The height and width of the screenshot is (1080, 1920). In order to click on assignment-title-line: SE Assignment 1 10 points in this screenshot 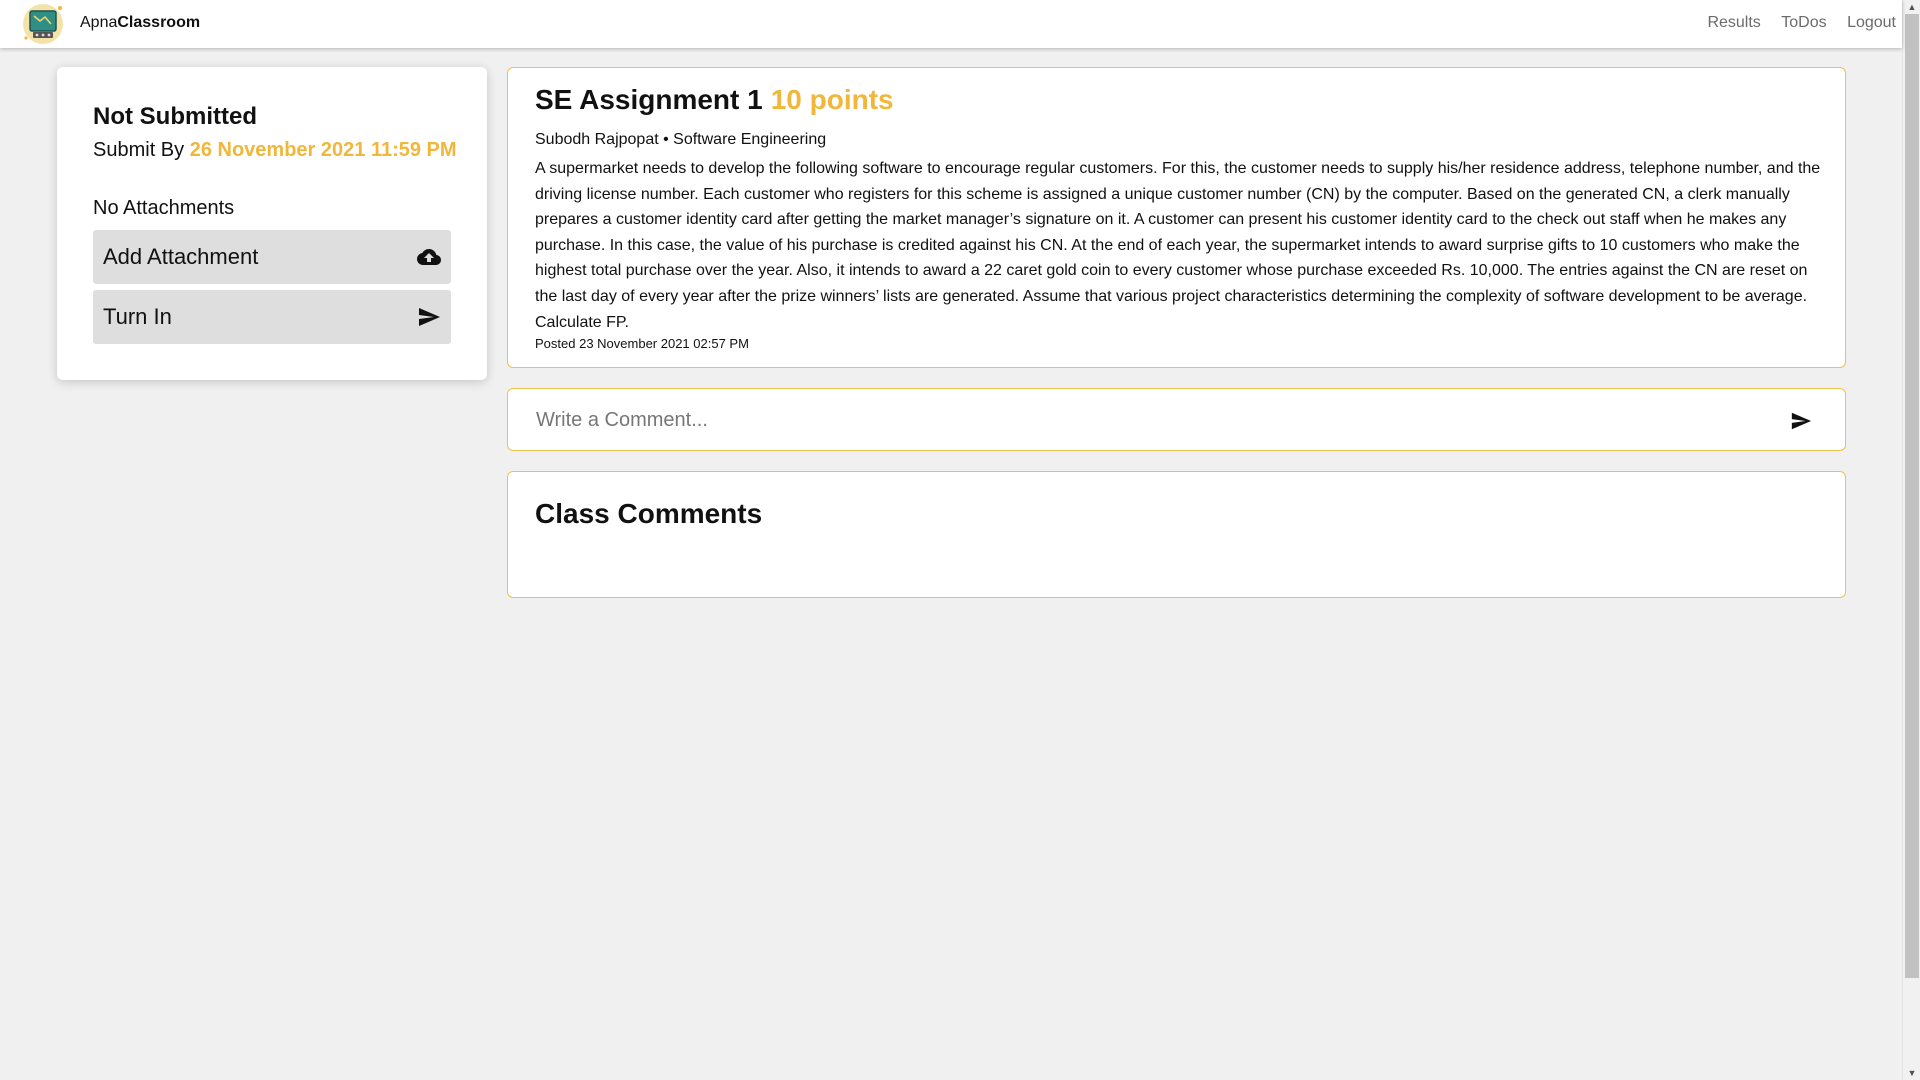, I will do `click(714, 100)`.